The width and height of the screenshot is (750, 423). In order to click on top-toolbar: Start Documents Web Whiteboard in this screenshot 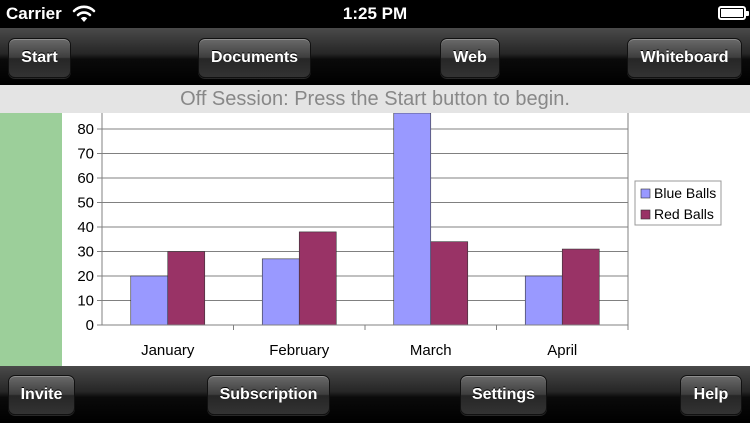, I will do `click(375, 56)`.